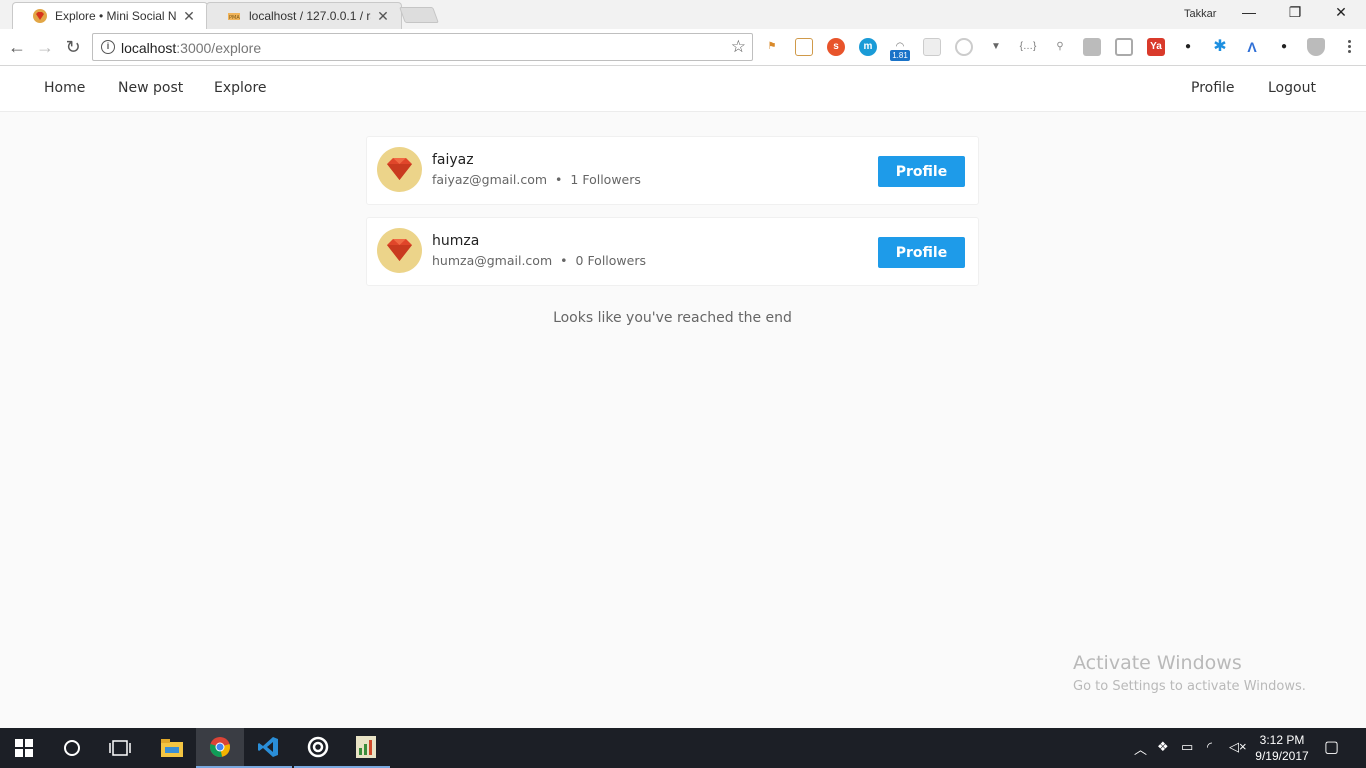 This screenshot has height=768, width=1366. Describe the element at coordinates (1252, 47) in the screenshot. I see `extension-lambda-icon: Λ` at that location.